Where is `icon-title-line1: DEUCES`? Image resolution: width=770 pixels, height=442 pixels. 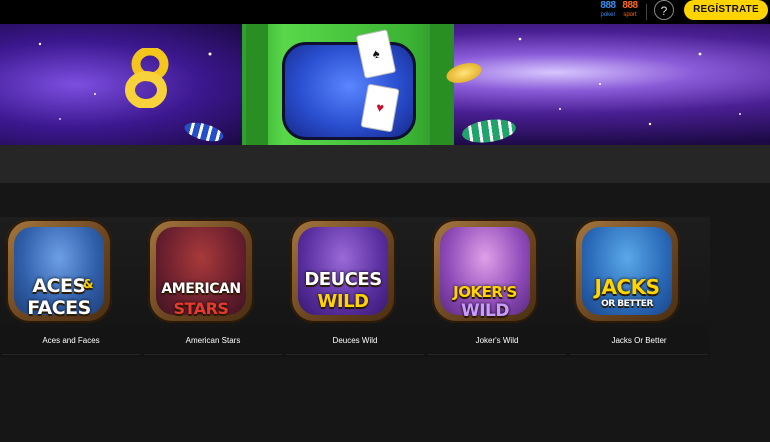 icon-title-line1: DEUCES is located at coordinates (343, 279).